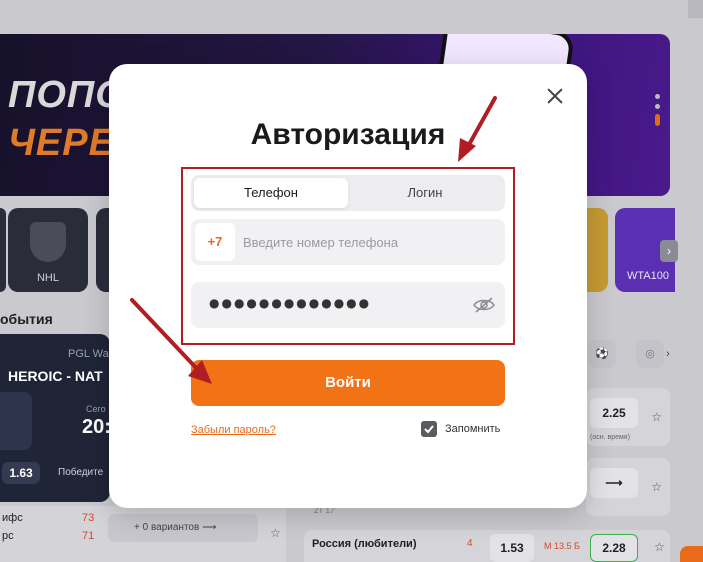  Describe the element at coordinates (614, 483) in the screenshot. I see `odd-button: ⟶` at that location.